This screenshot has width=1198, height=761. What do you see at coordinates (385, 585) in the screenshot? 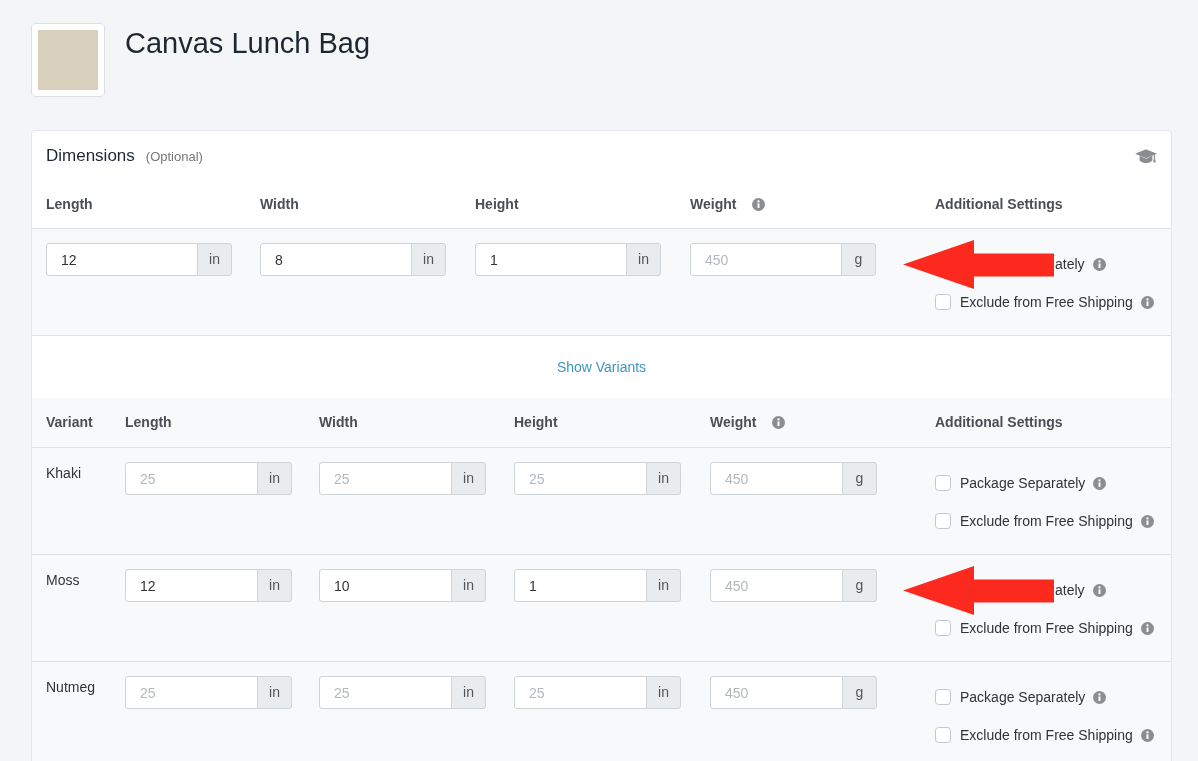
I see `width-input: 10` at bounding box center [385, 585].